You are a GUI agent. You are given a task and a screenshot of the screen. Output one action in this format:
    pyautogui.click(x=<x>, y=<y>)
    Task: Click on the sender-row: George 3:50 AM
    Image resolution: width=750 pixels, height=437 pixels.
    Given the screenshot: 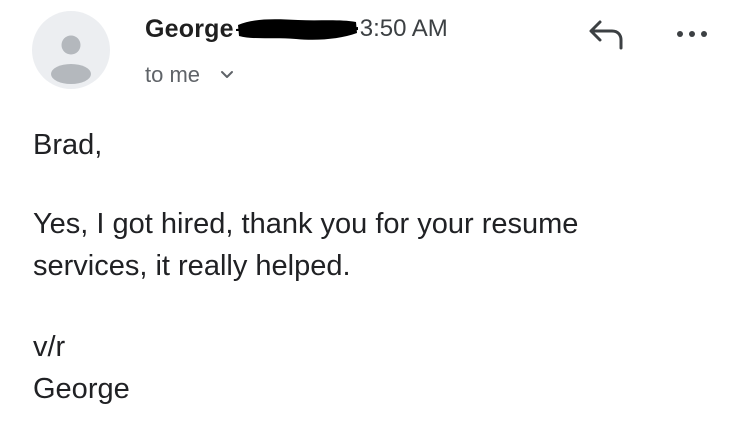 What is the action you would take?
    pyautogui.click(x=296, y=29)
    